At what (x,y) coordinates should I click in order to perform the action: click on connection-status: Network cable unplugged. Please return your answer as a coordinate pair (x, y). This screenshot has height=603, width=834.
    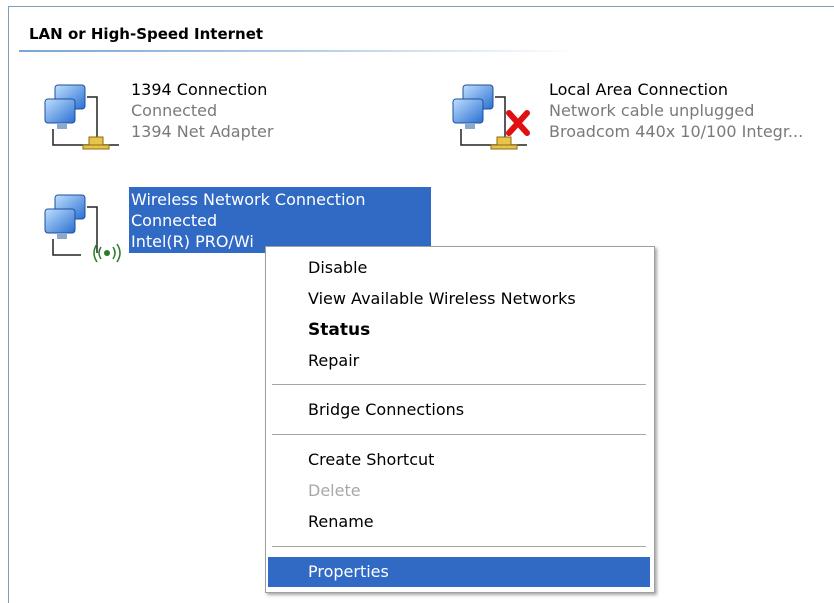
    Looking at the image, I should click on (652, 110).